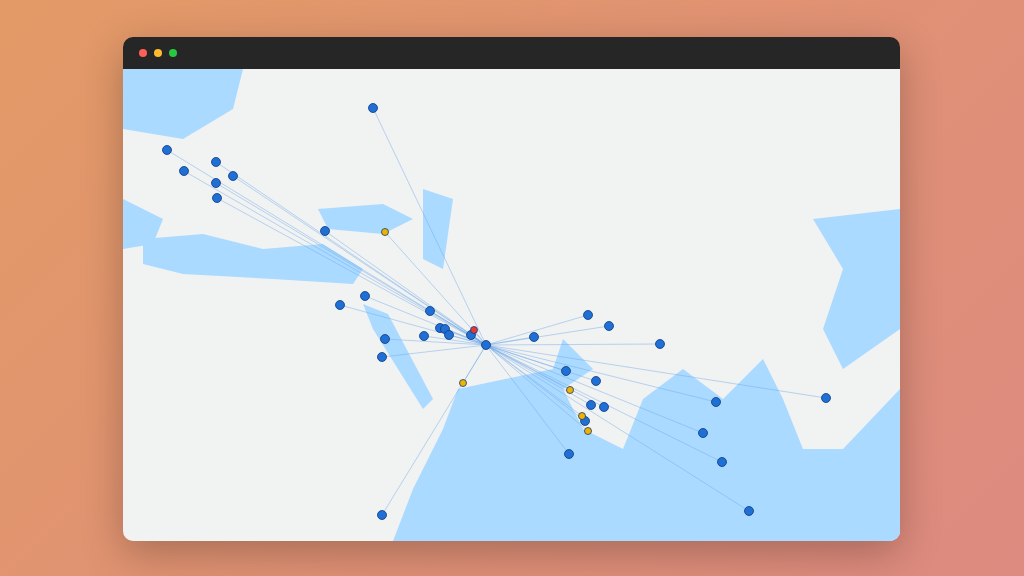 Image resolution: width=1024 pixels, height=576 pixels. I want to click on minimize-button, so click(158, 53).